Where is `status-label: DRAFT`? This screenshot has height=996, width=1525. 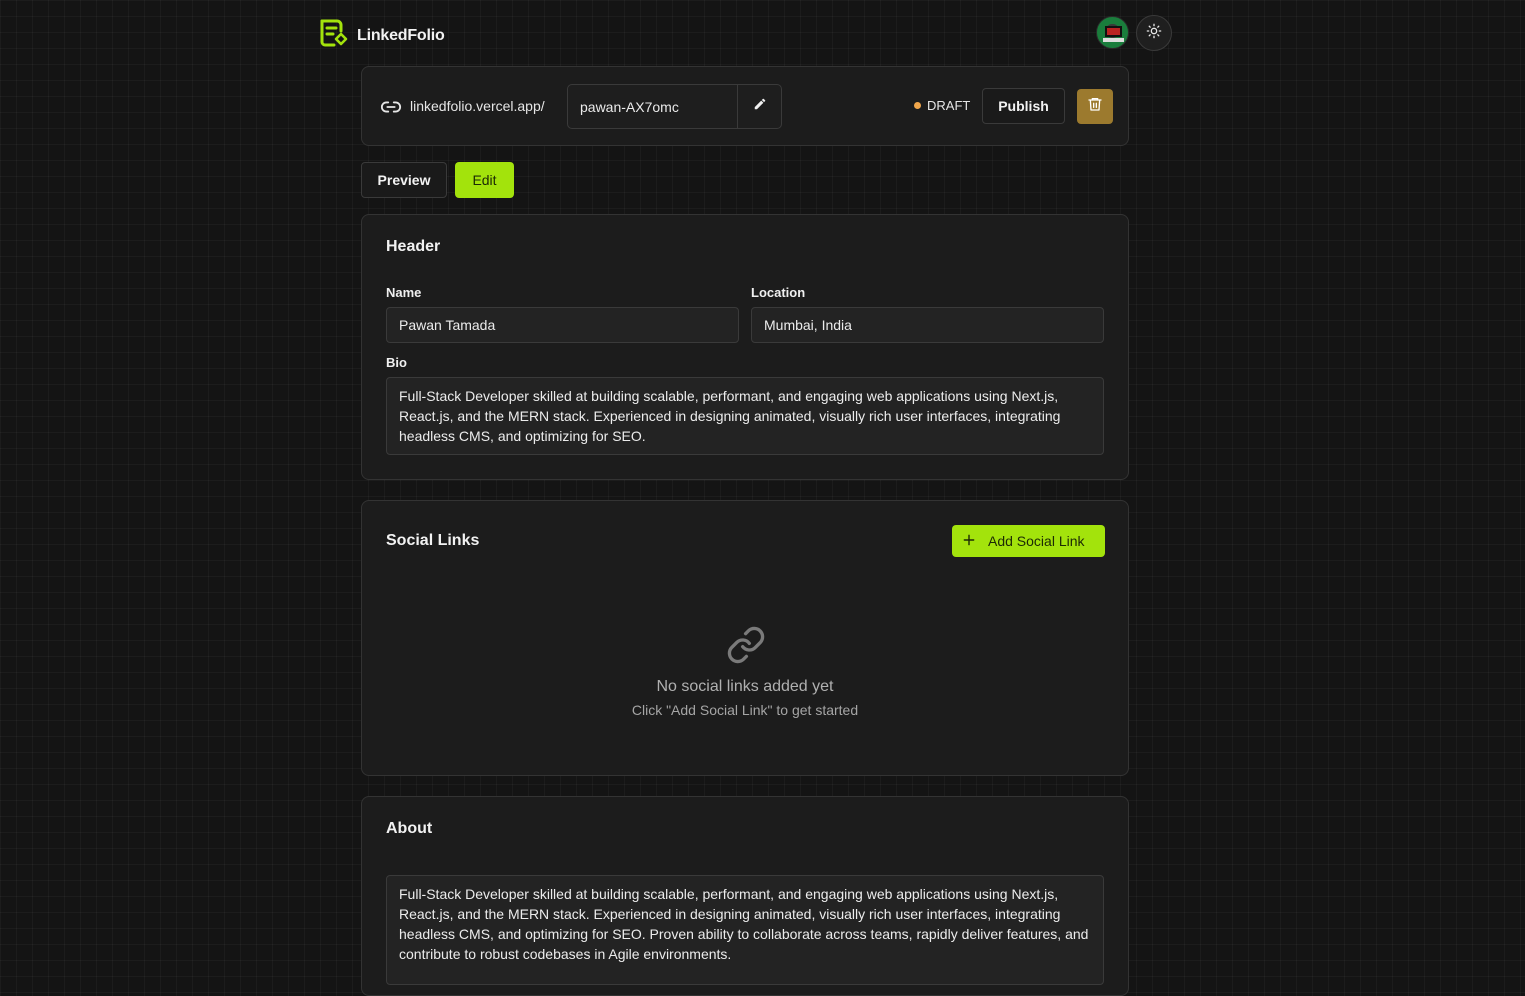
status-label: DRAFT is located at coordinates (949, 105).